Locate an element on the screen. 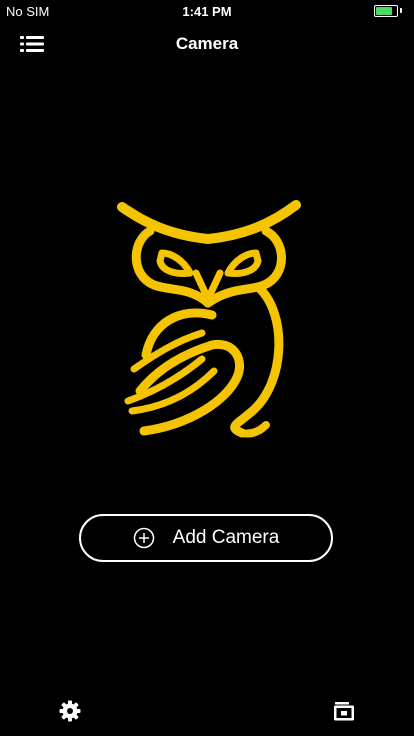  settings-button is located at coordinates (70, 711).